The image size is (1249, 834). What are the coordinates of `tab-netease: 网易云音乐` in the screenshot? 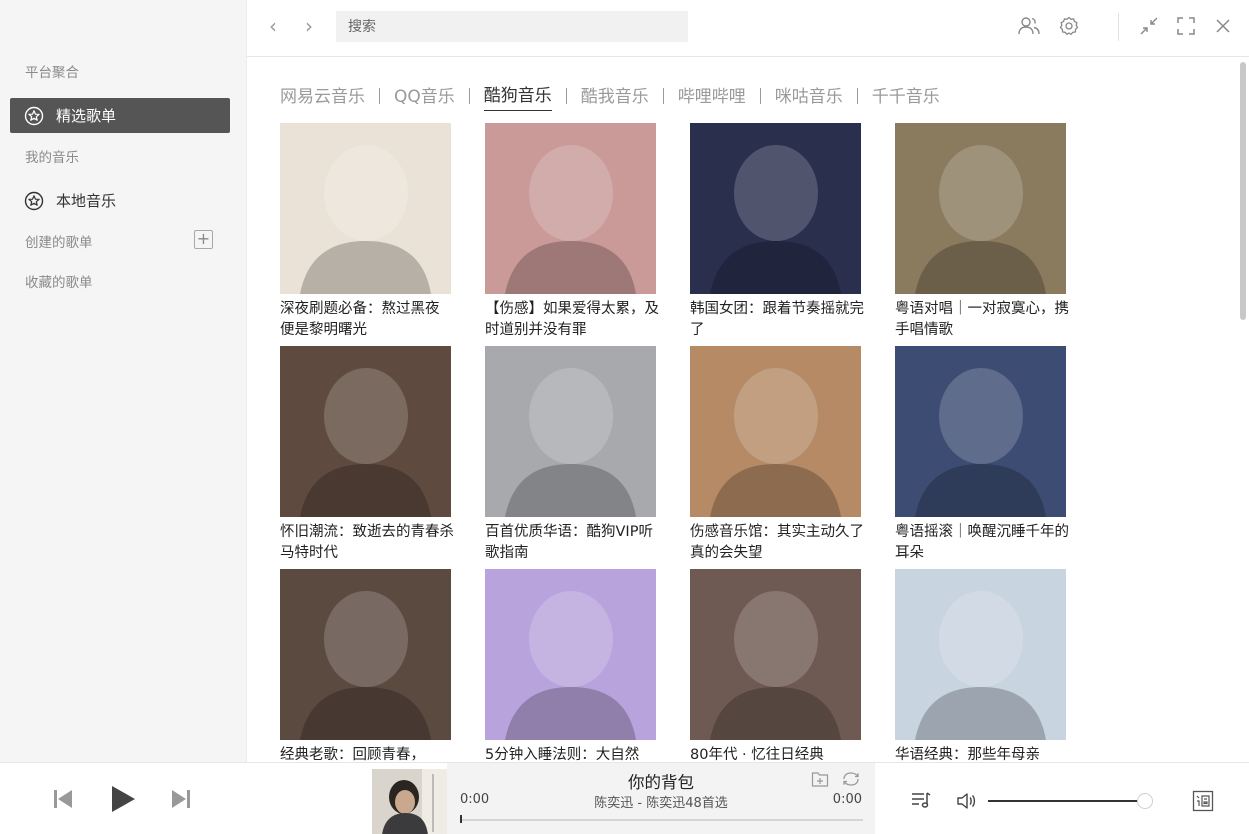 It's located at (322, 96).